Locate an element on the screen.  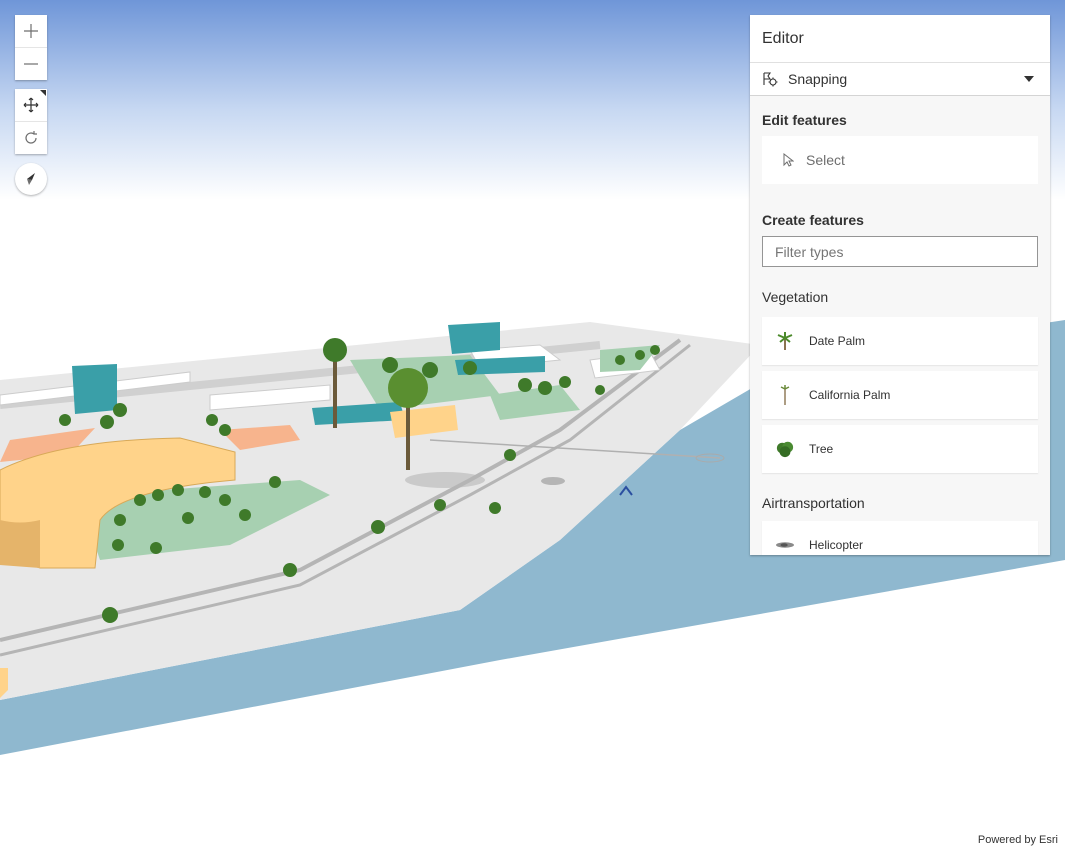
helicopter-icon is located at coordinates (785, 544).